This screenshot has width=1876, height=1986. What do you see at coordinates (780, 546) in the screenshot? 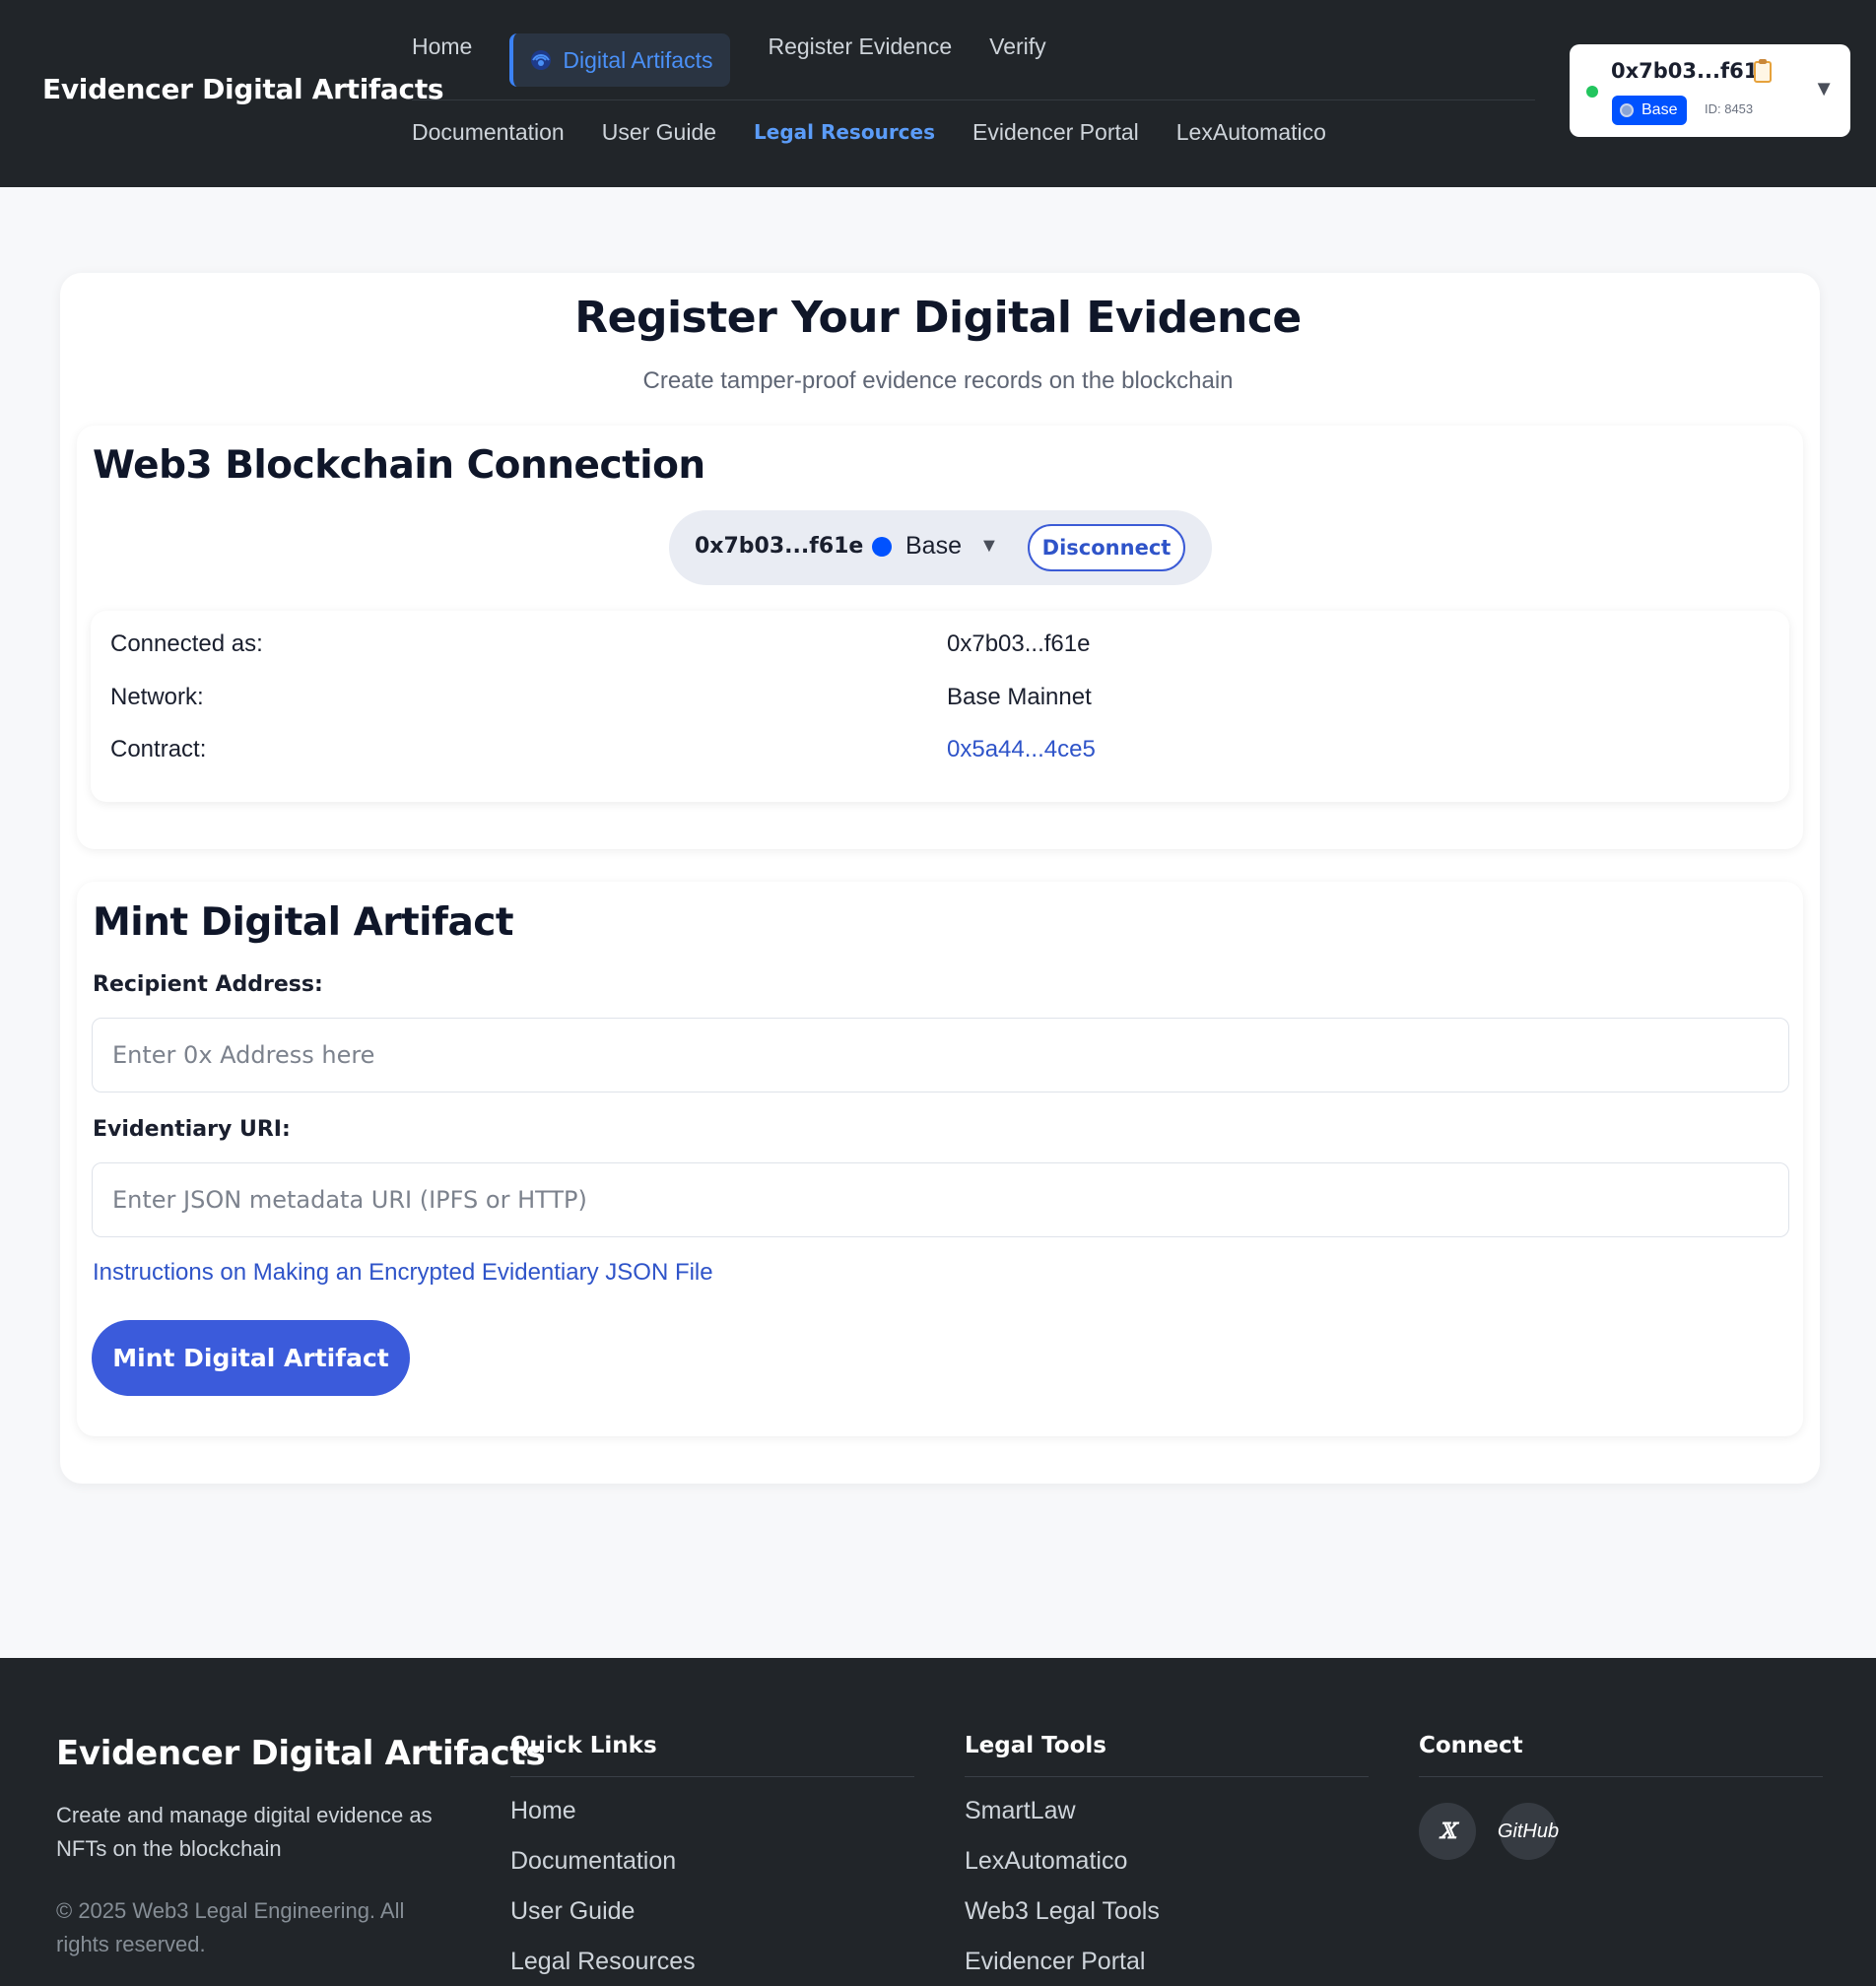
I see `pill-wallet-address: 0x7b03...f61e` at bounding box center [780, 546].